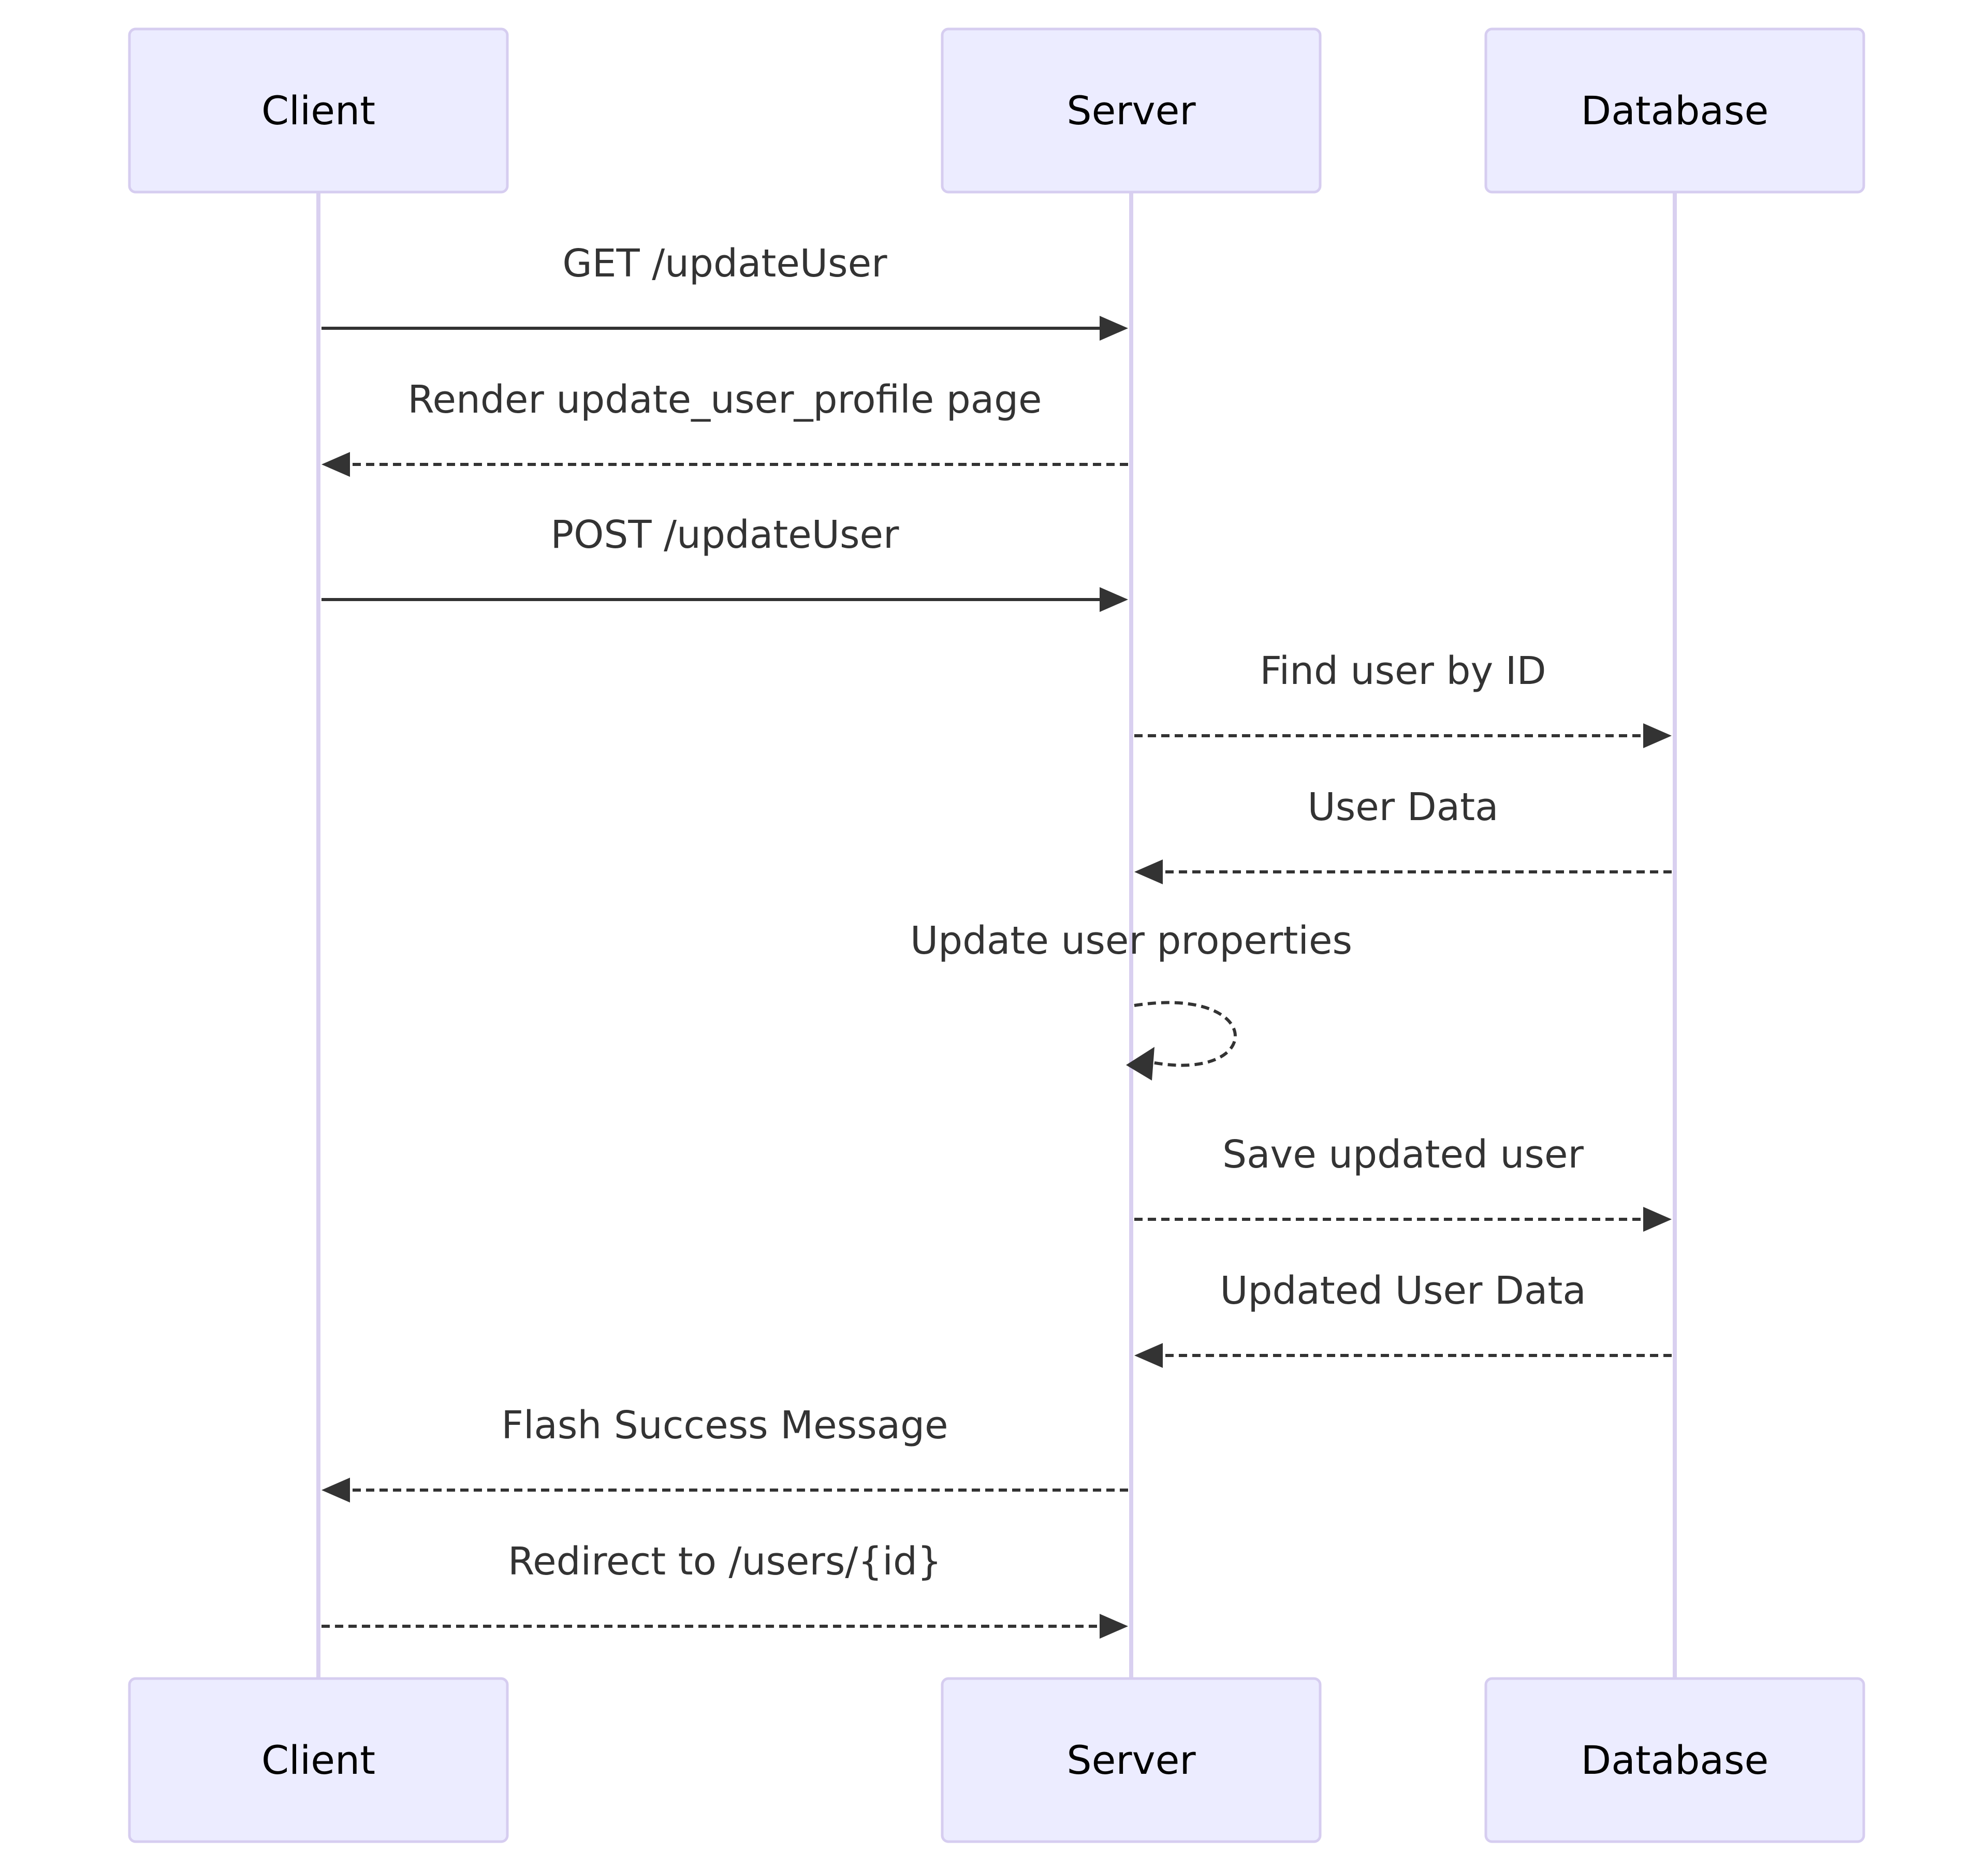 The image size is (1988, 1867). I want to click on actor-client-bottom: Client, so click(318, 1760).